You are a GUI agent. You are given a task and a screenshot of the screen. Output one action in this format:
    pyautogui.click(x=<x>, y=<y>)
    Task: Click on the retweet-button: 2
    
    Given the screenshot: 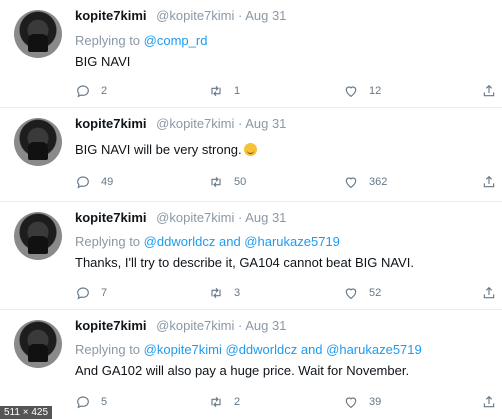 What is the action you would take?
    pyautogui.click(x=224, y=402)
    